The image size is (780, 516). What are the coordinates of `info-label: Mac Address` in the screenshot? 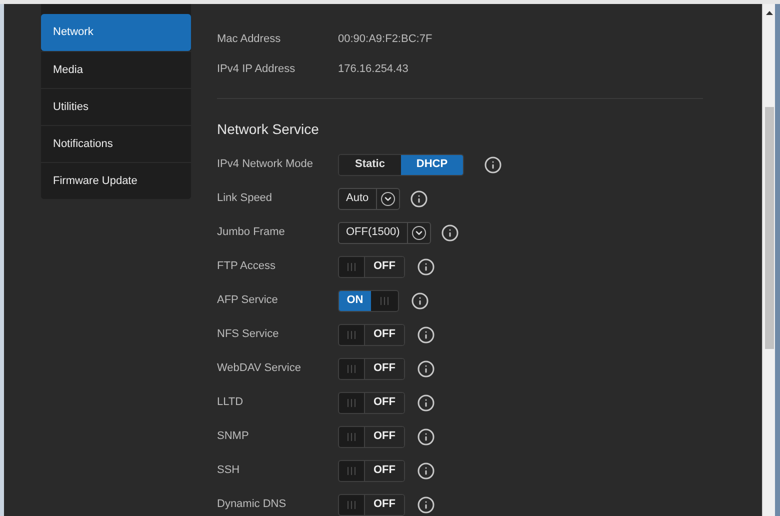 It's located at (249, 39).